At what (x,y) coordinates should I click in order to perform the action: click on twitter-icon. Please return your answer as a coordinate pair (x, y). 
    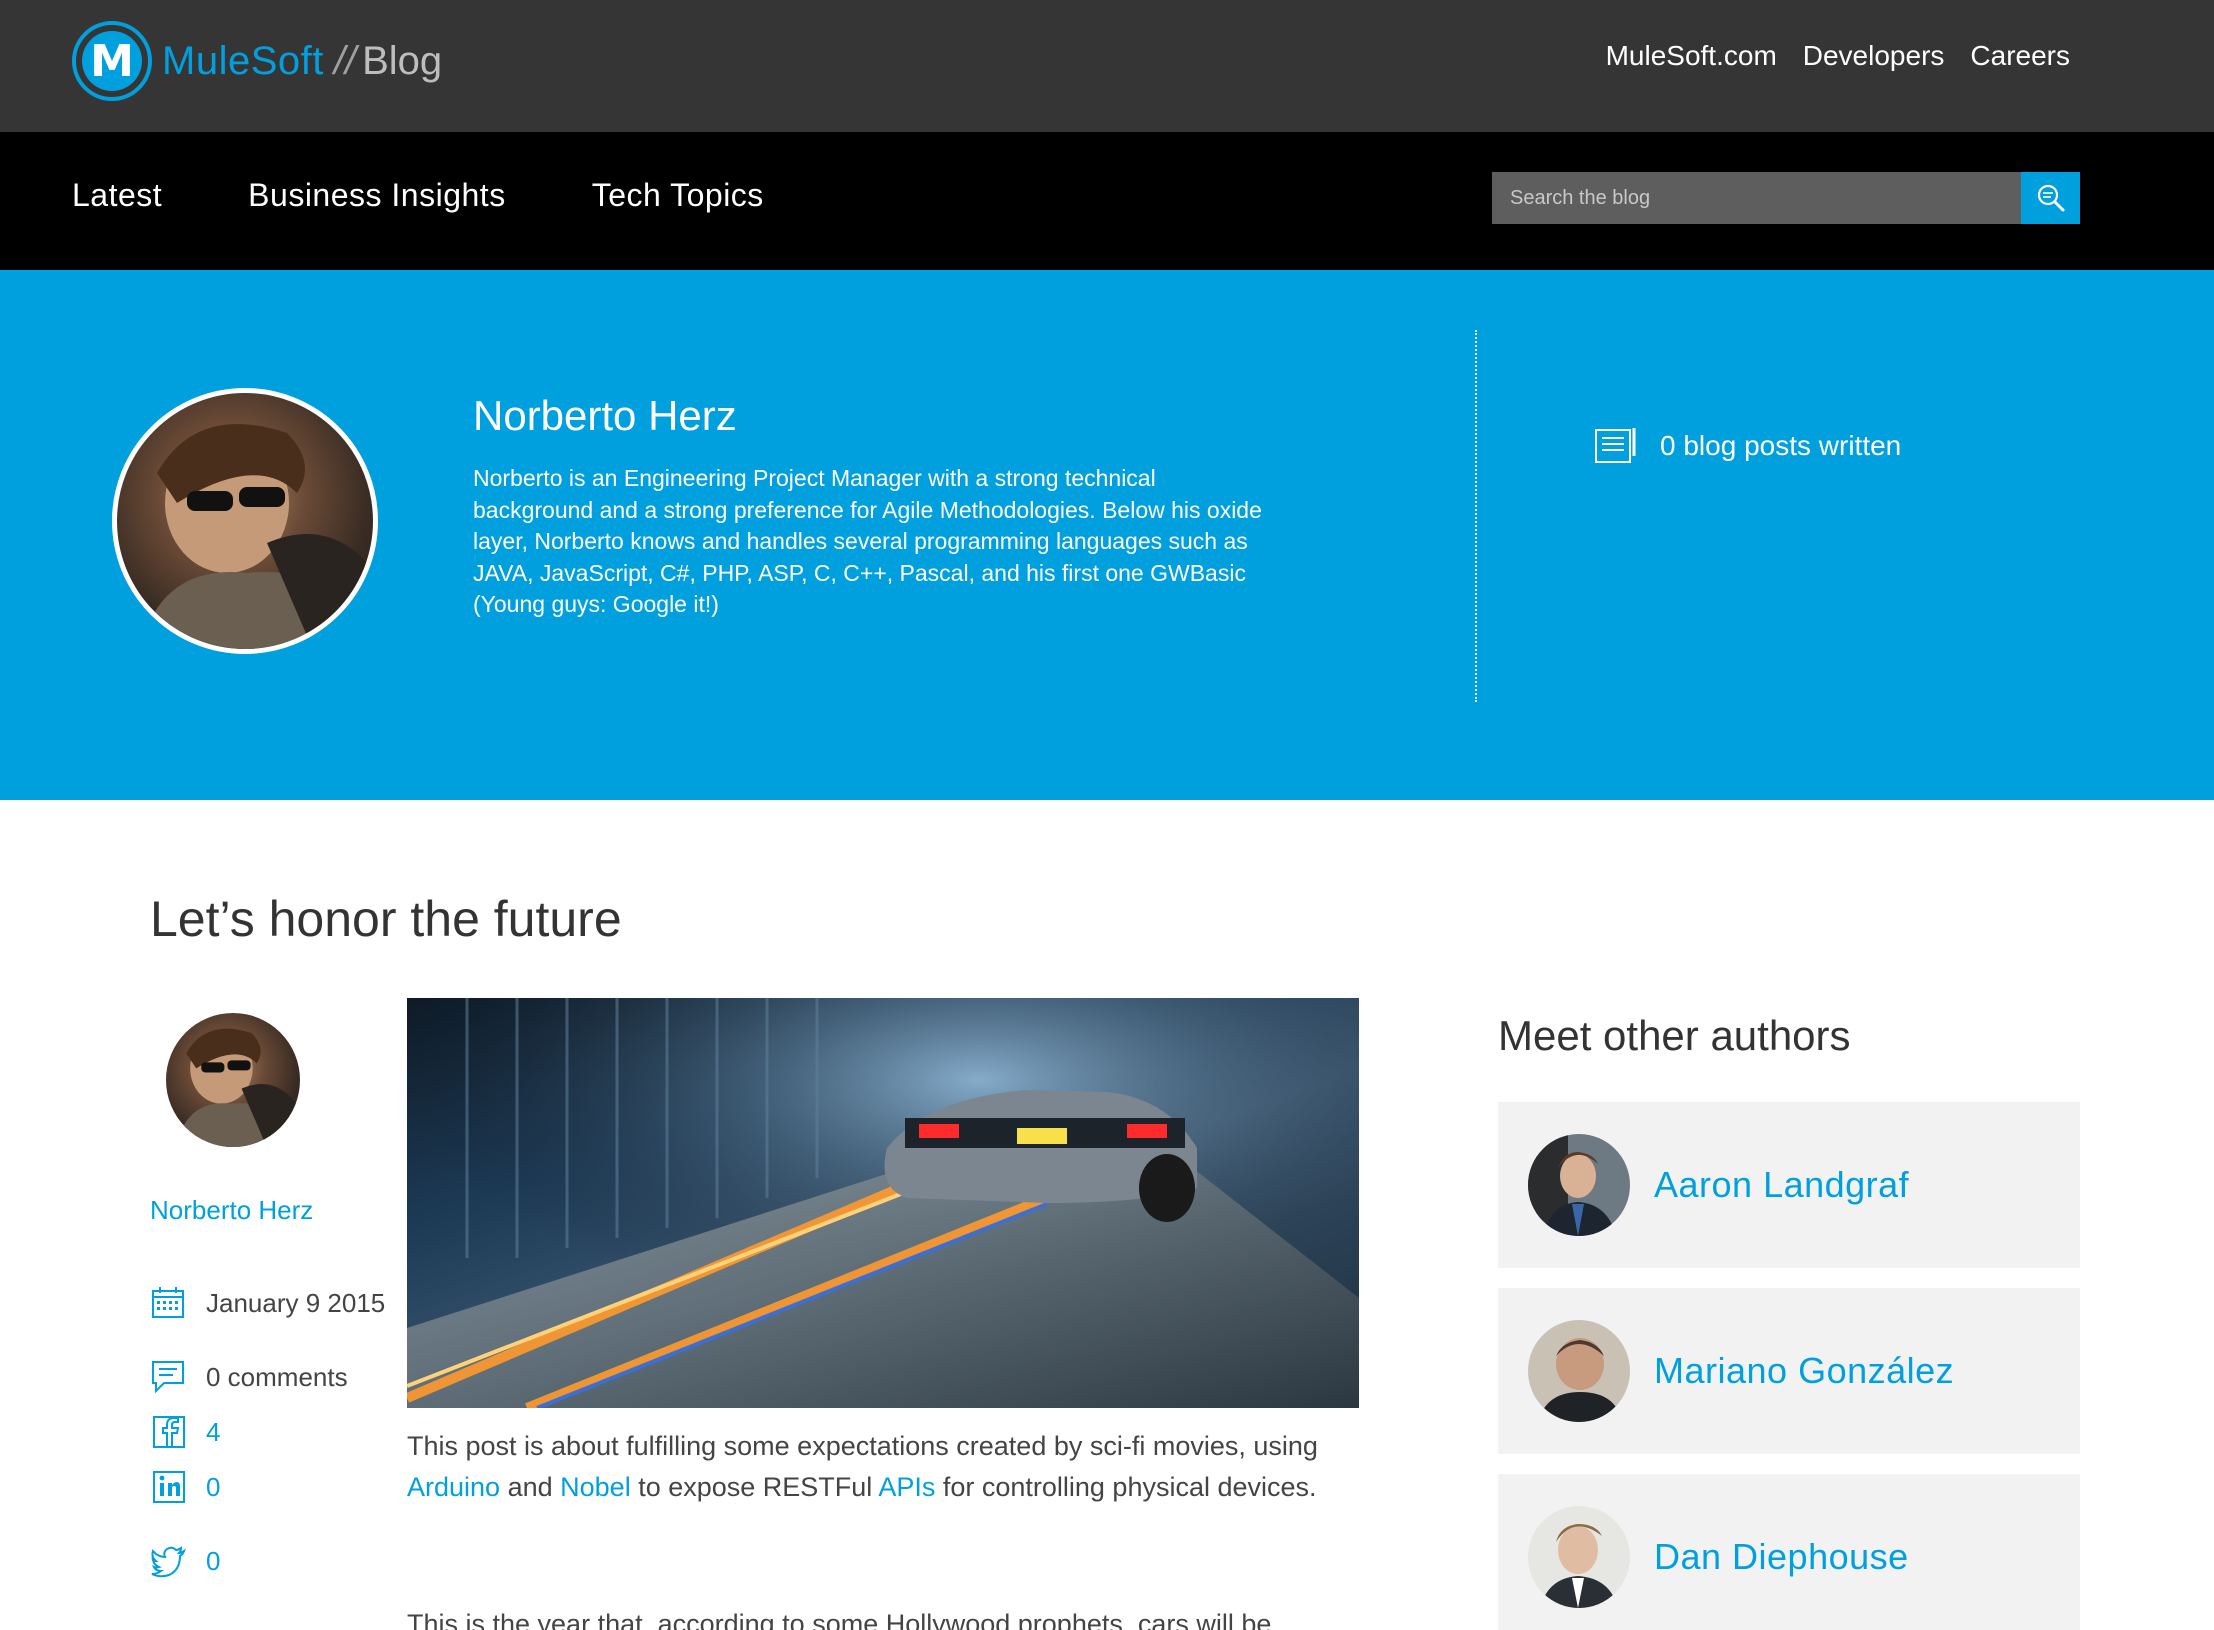
    Looking at the image, I should click on (168, 1562).